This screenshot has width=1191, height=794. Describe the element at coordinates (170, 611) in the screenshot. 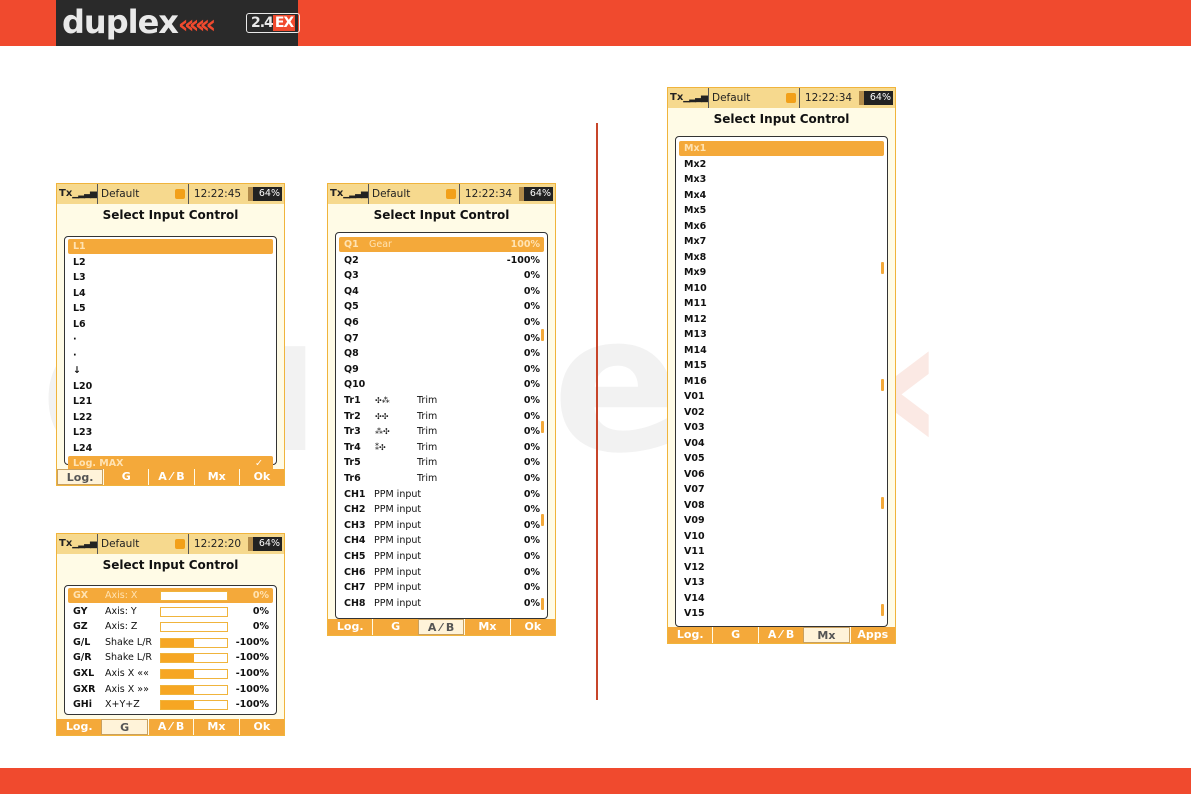

I see `list-item: GY Axis: Y 0%` at that location.